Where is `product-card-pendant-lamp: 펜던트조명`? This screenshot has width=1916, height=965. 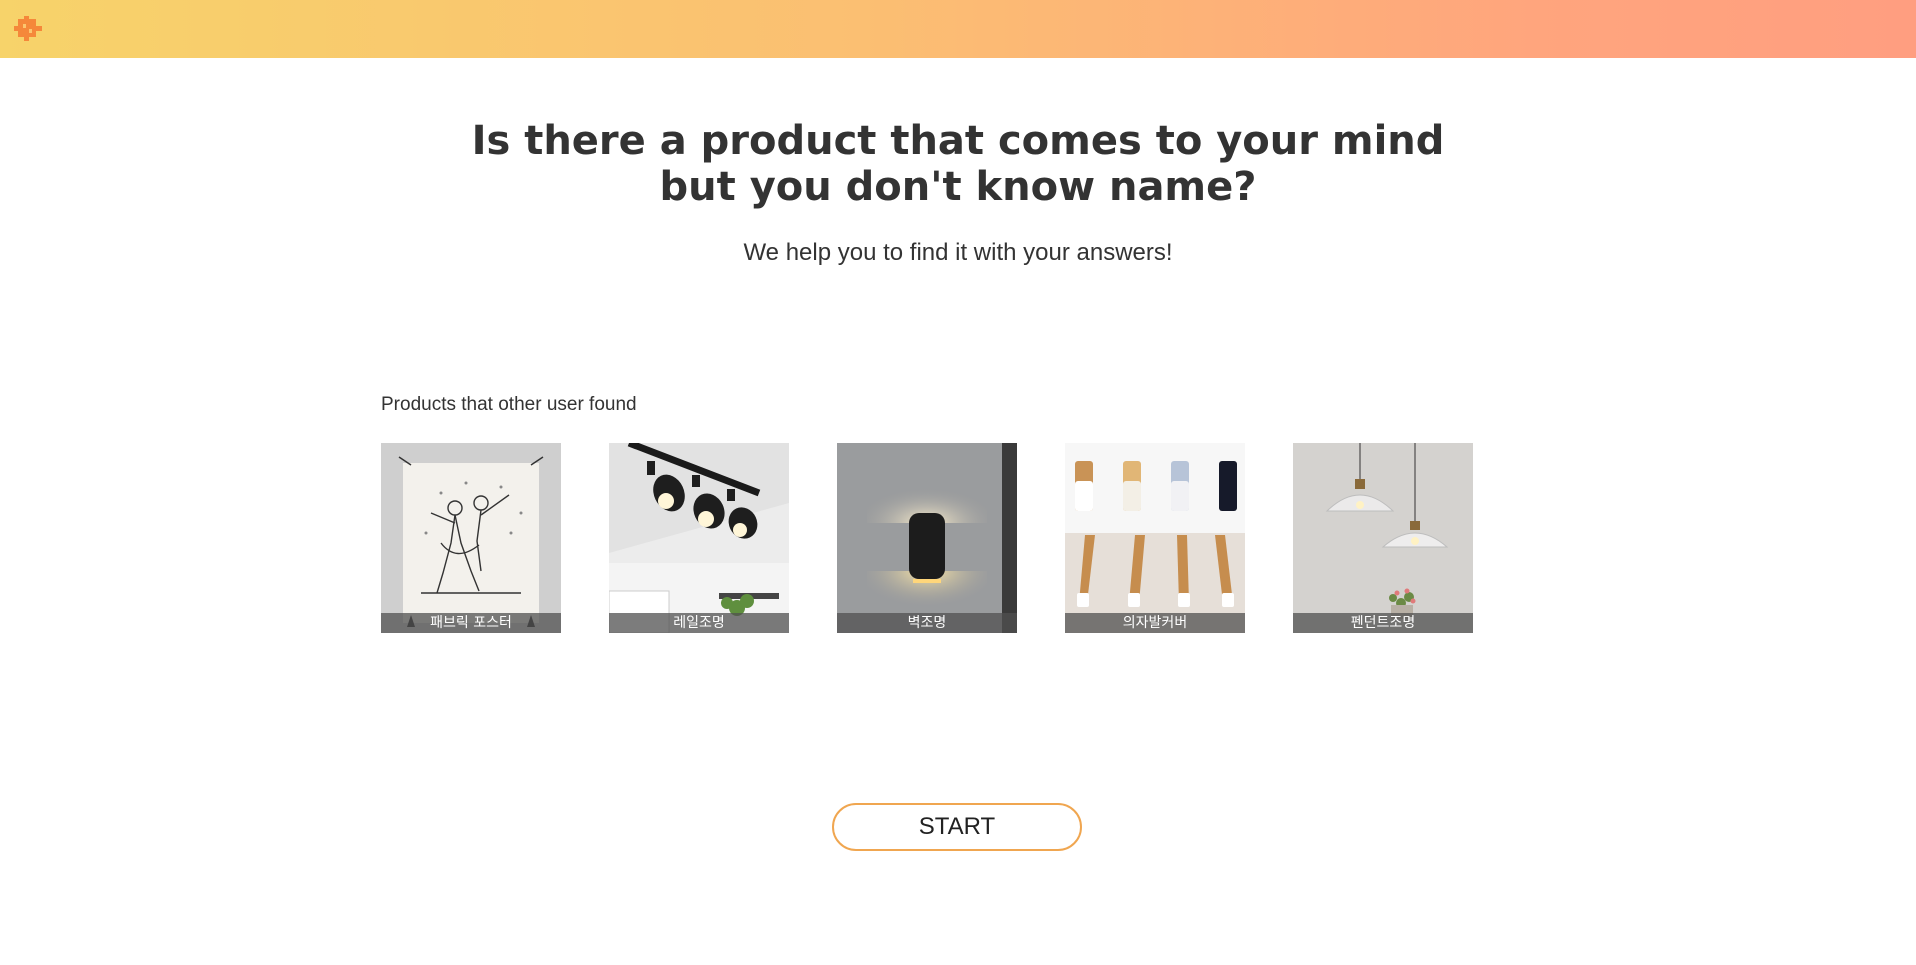 product-card-pendant-lamp: 펜던트조명 is located at coordinates (1383, 538).